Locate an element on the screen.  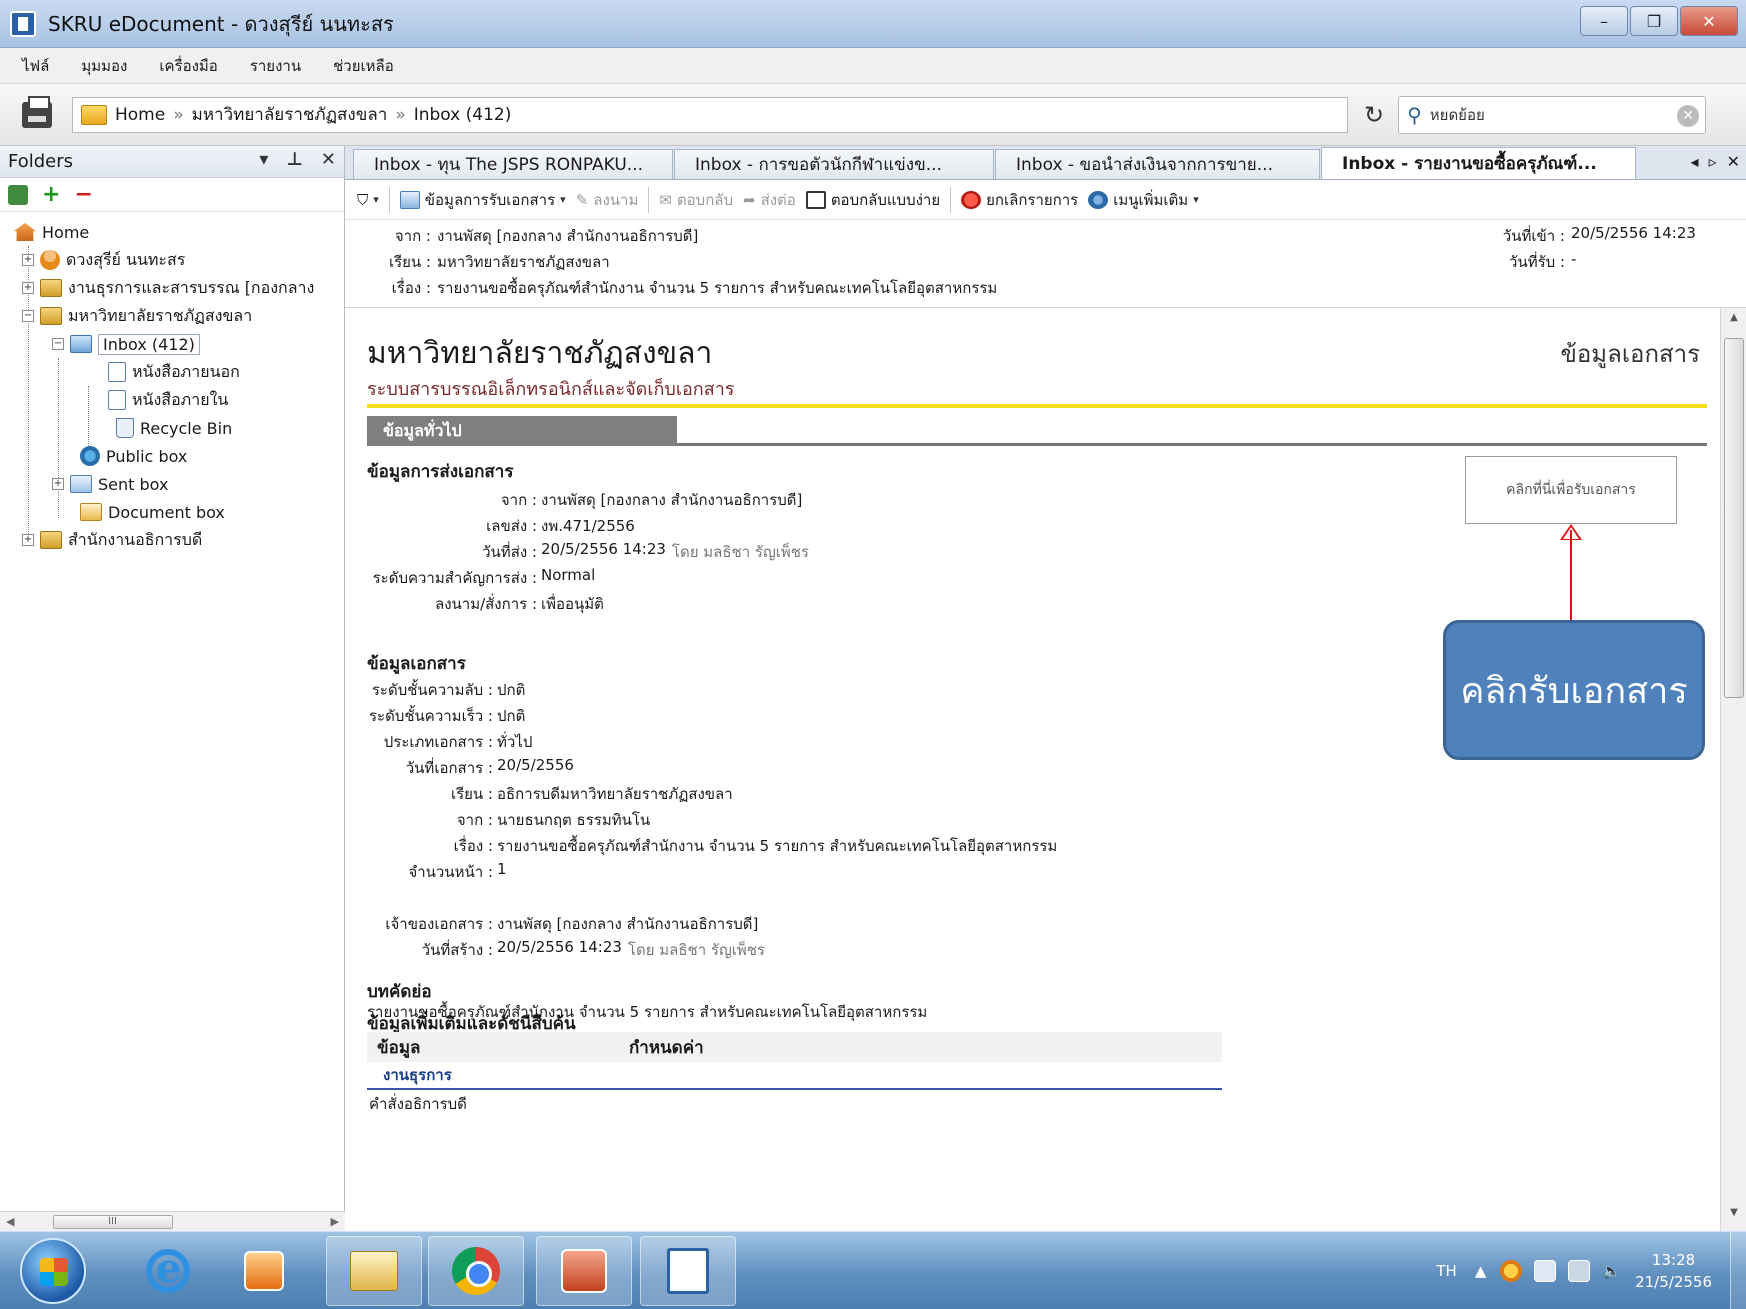
minimize-button: – is located at coordinates (1604, 21).